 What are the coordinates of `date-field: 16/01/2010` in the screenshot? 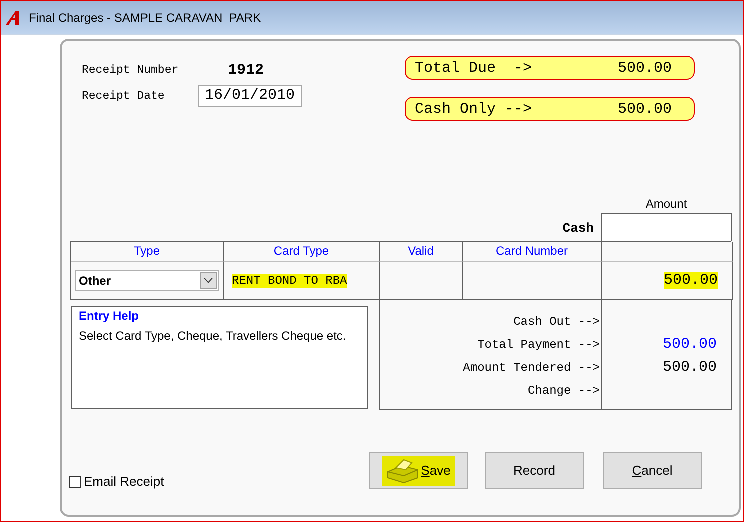 It's located at (250, 96).